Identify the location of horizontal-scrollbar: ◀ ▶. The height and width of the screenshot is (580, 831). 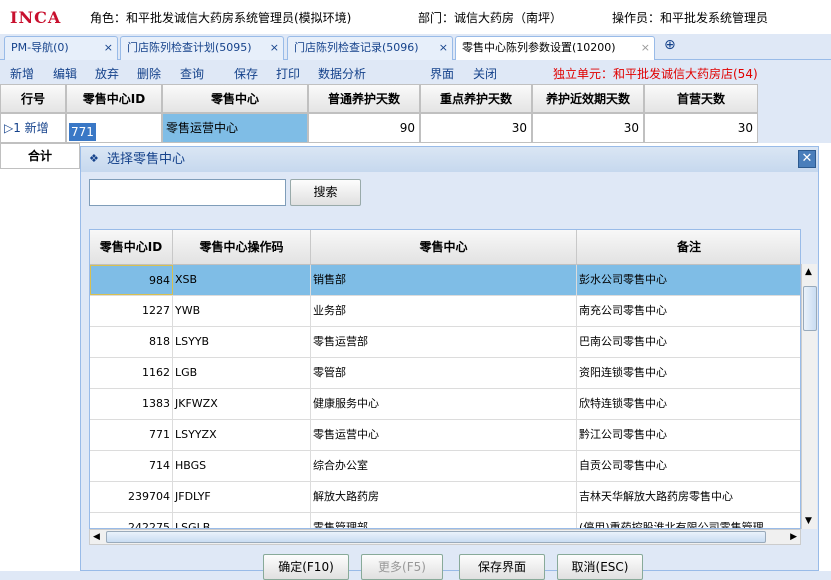
(445, 537).